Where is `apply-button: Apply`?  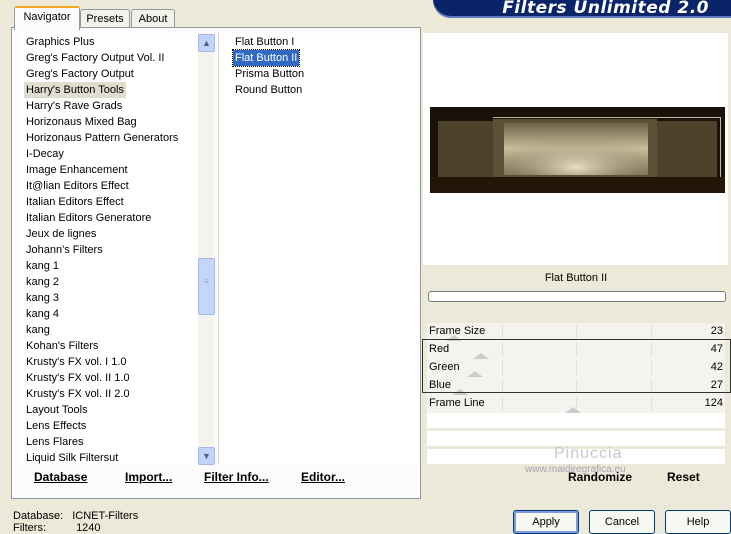 apply-button: Apply is located at coordinates (546, 522).